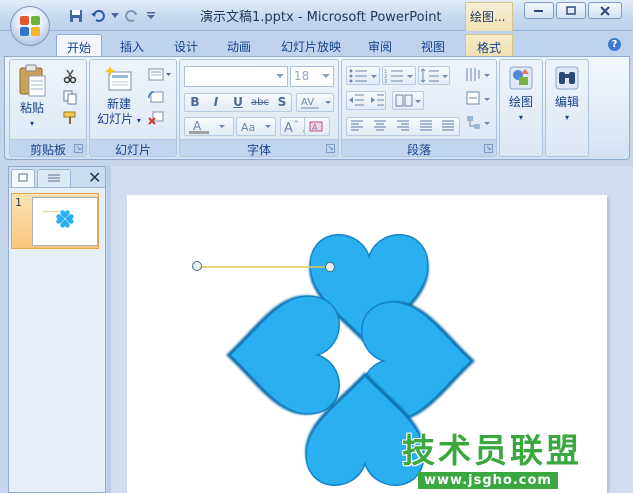  What do you see at coordinates (118, 104) in the screenshot?
I see `new-slide-label-line1: 新建` at bounding box center [118, 104].